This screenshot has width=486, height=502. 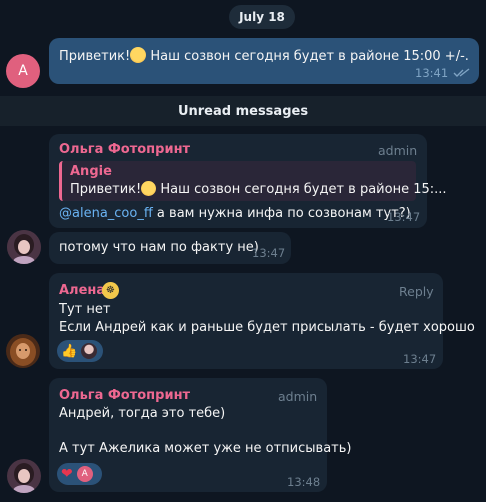 I want to click on message-time: 13:48, so click(x=304, y=482).